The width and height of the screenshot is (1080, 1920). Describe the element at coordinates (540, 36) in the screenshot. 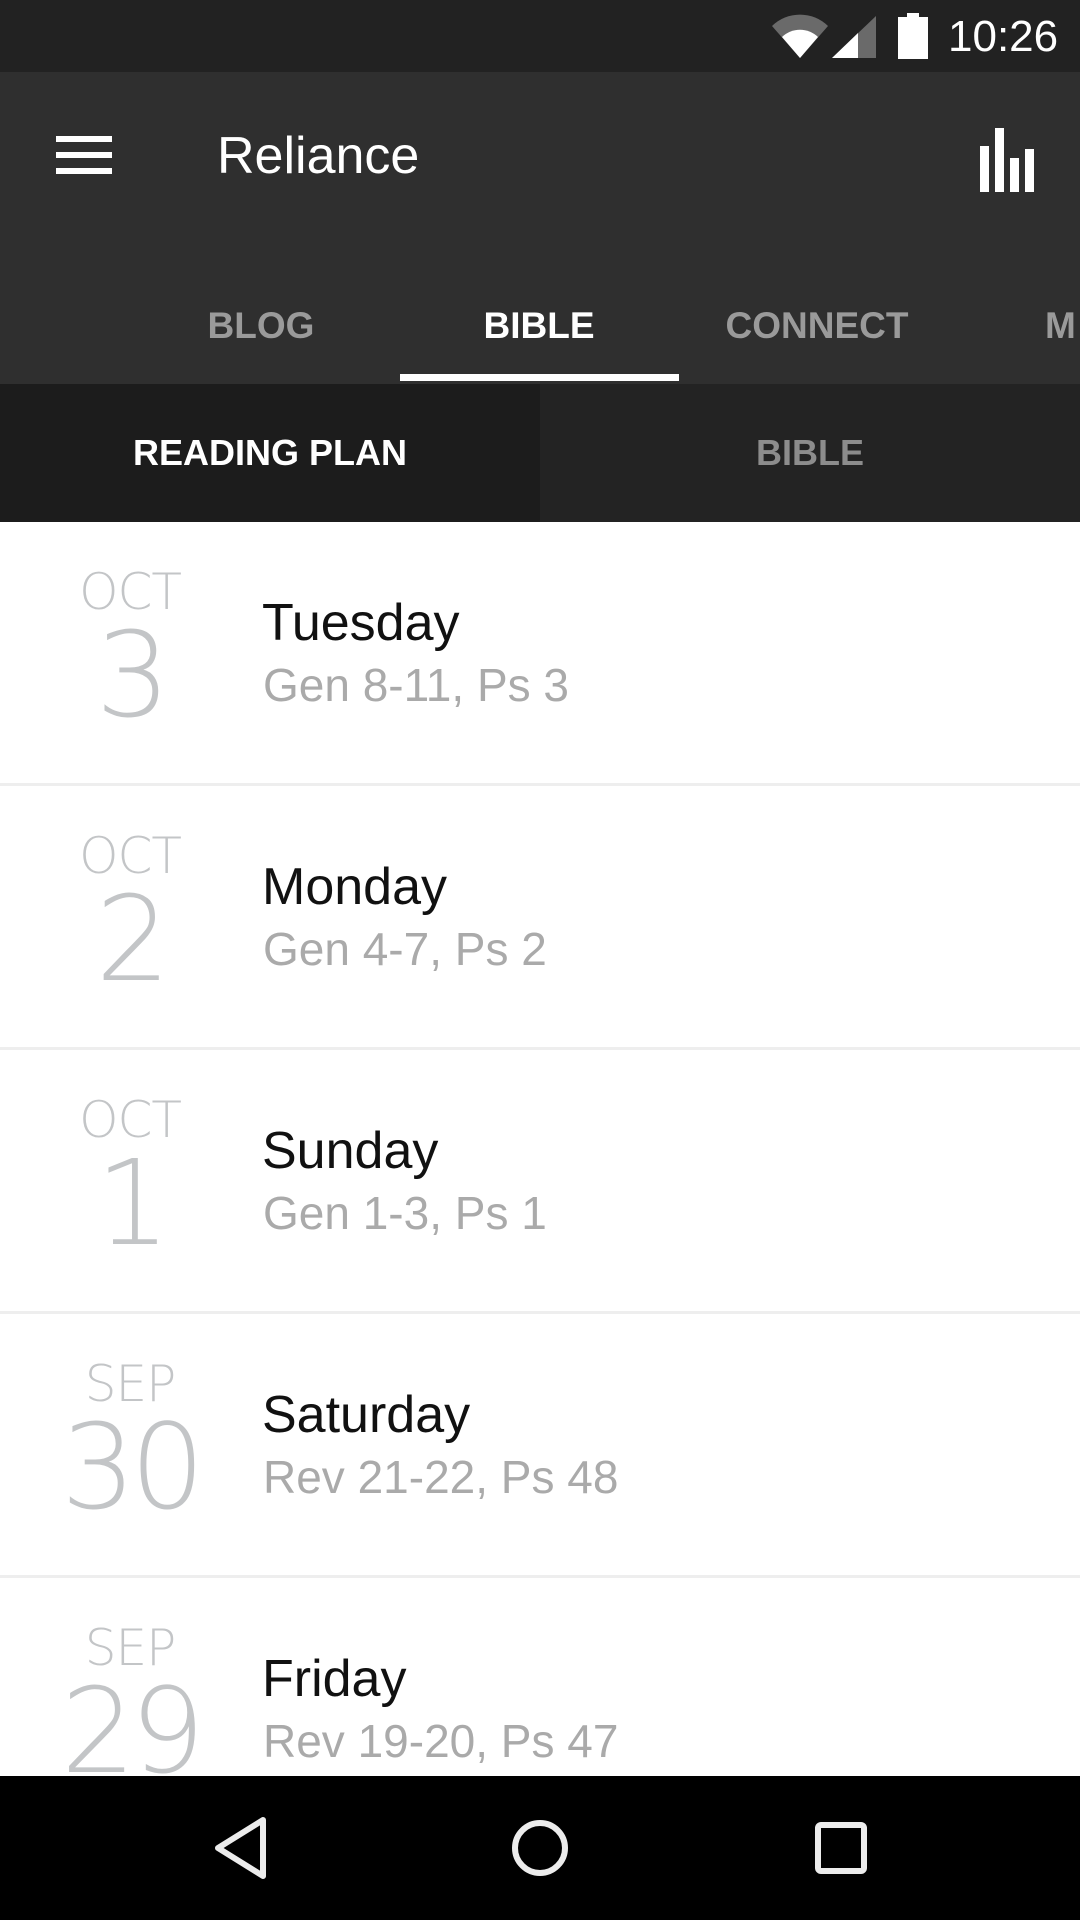

I see `status-bar: 10:26` at that location.